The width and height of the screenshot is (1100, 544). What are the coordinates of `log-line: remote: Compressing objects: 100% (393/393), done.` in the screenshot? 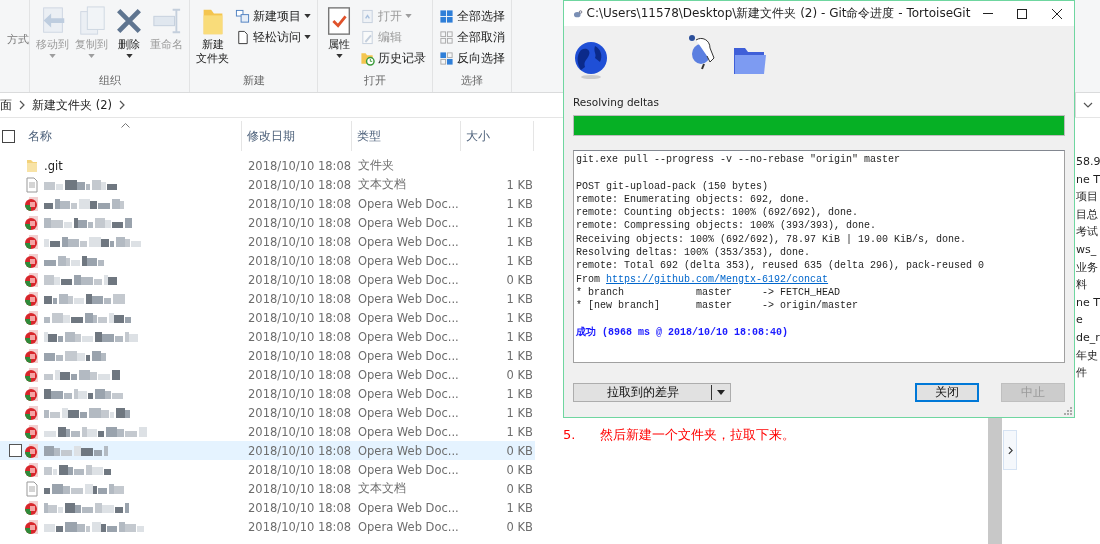 It's located at (727, 226).